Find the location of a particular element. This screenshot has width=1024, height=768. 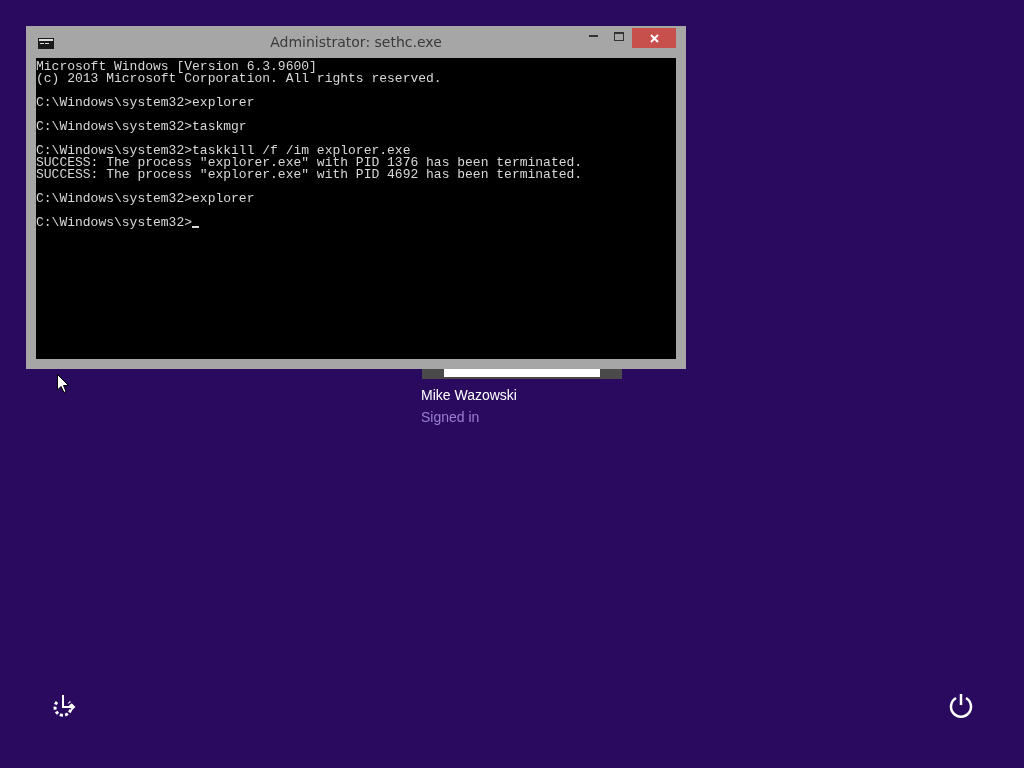

sign-in-status: Signed in is located at coordinates (451, 417).